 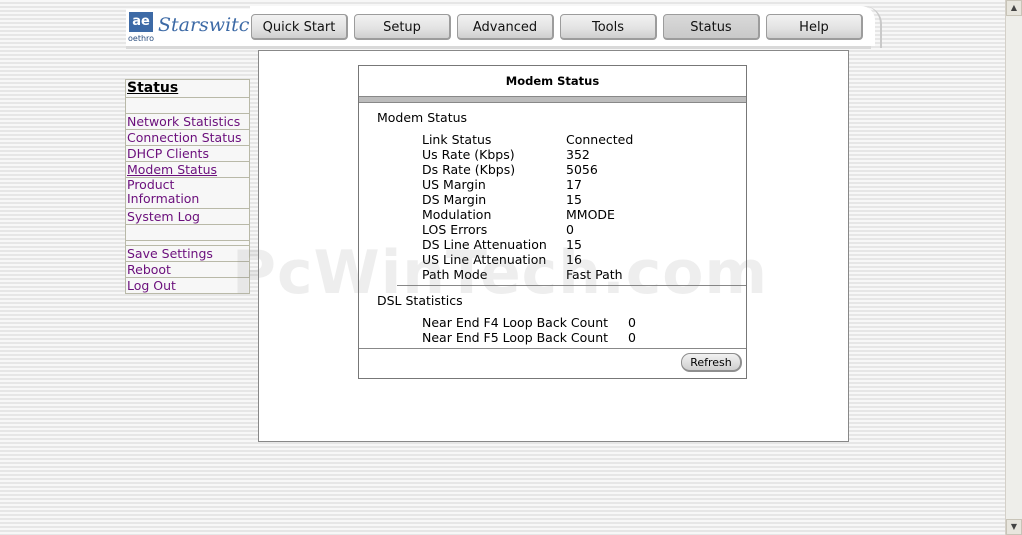 What do you see at coordinates (814, 27) in the screenshot?
I see `tab-help: Help` at bounding box center [814, 27].